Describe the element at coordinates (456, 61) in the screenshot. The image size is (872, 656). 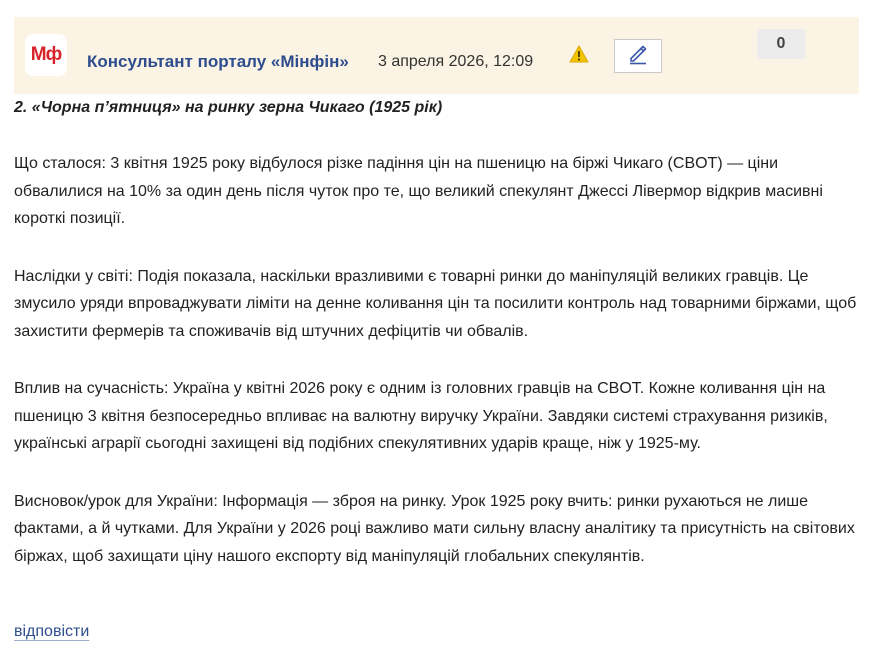
I see `comment-date: 3 апреля 2026, 12:09` at that location.